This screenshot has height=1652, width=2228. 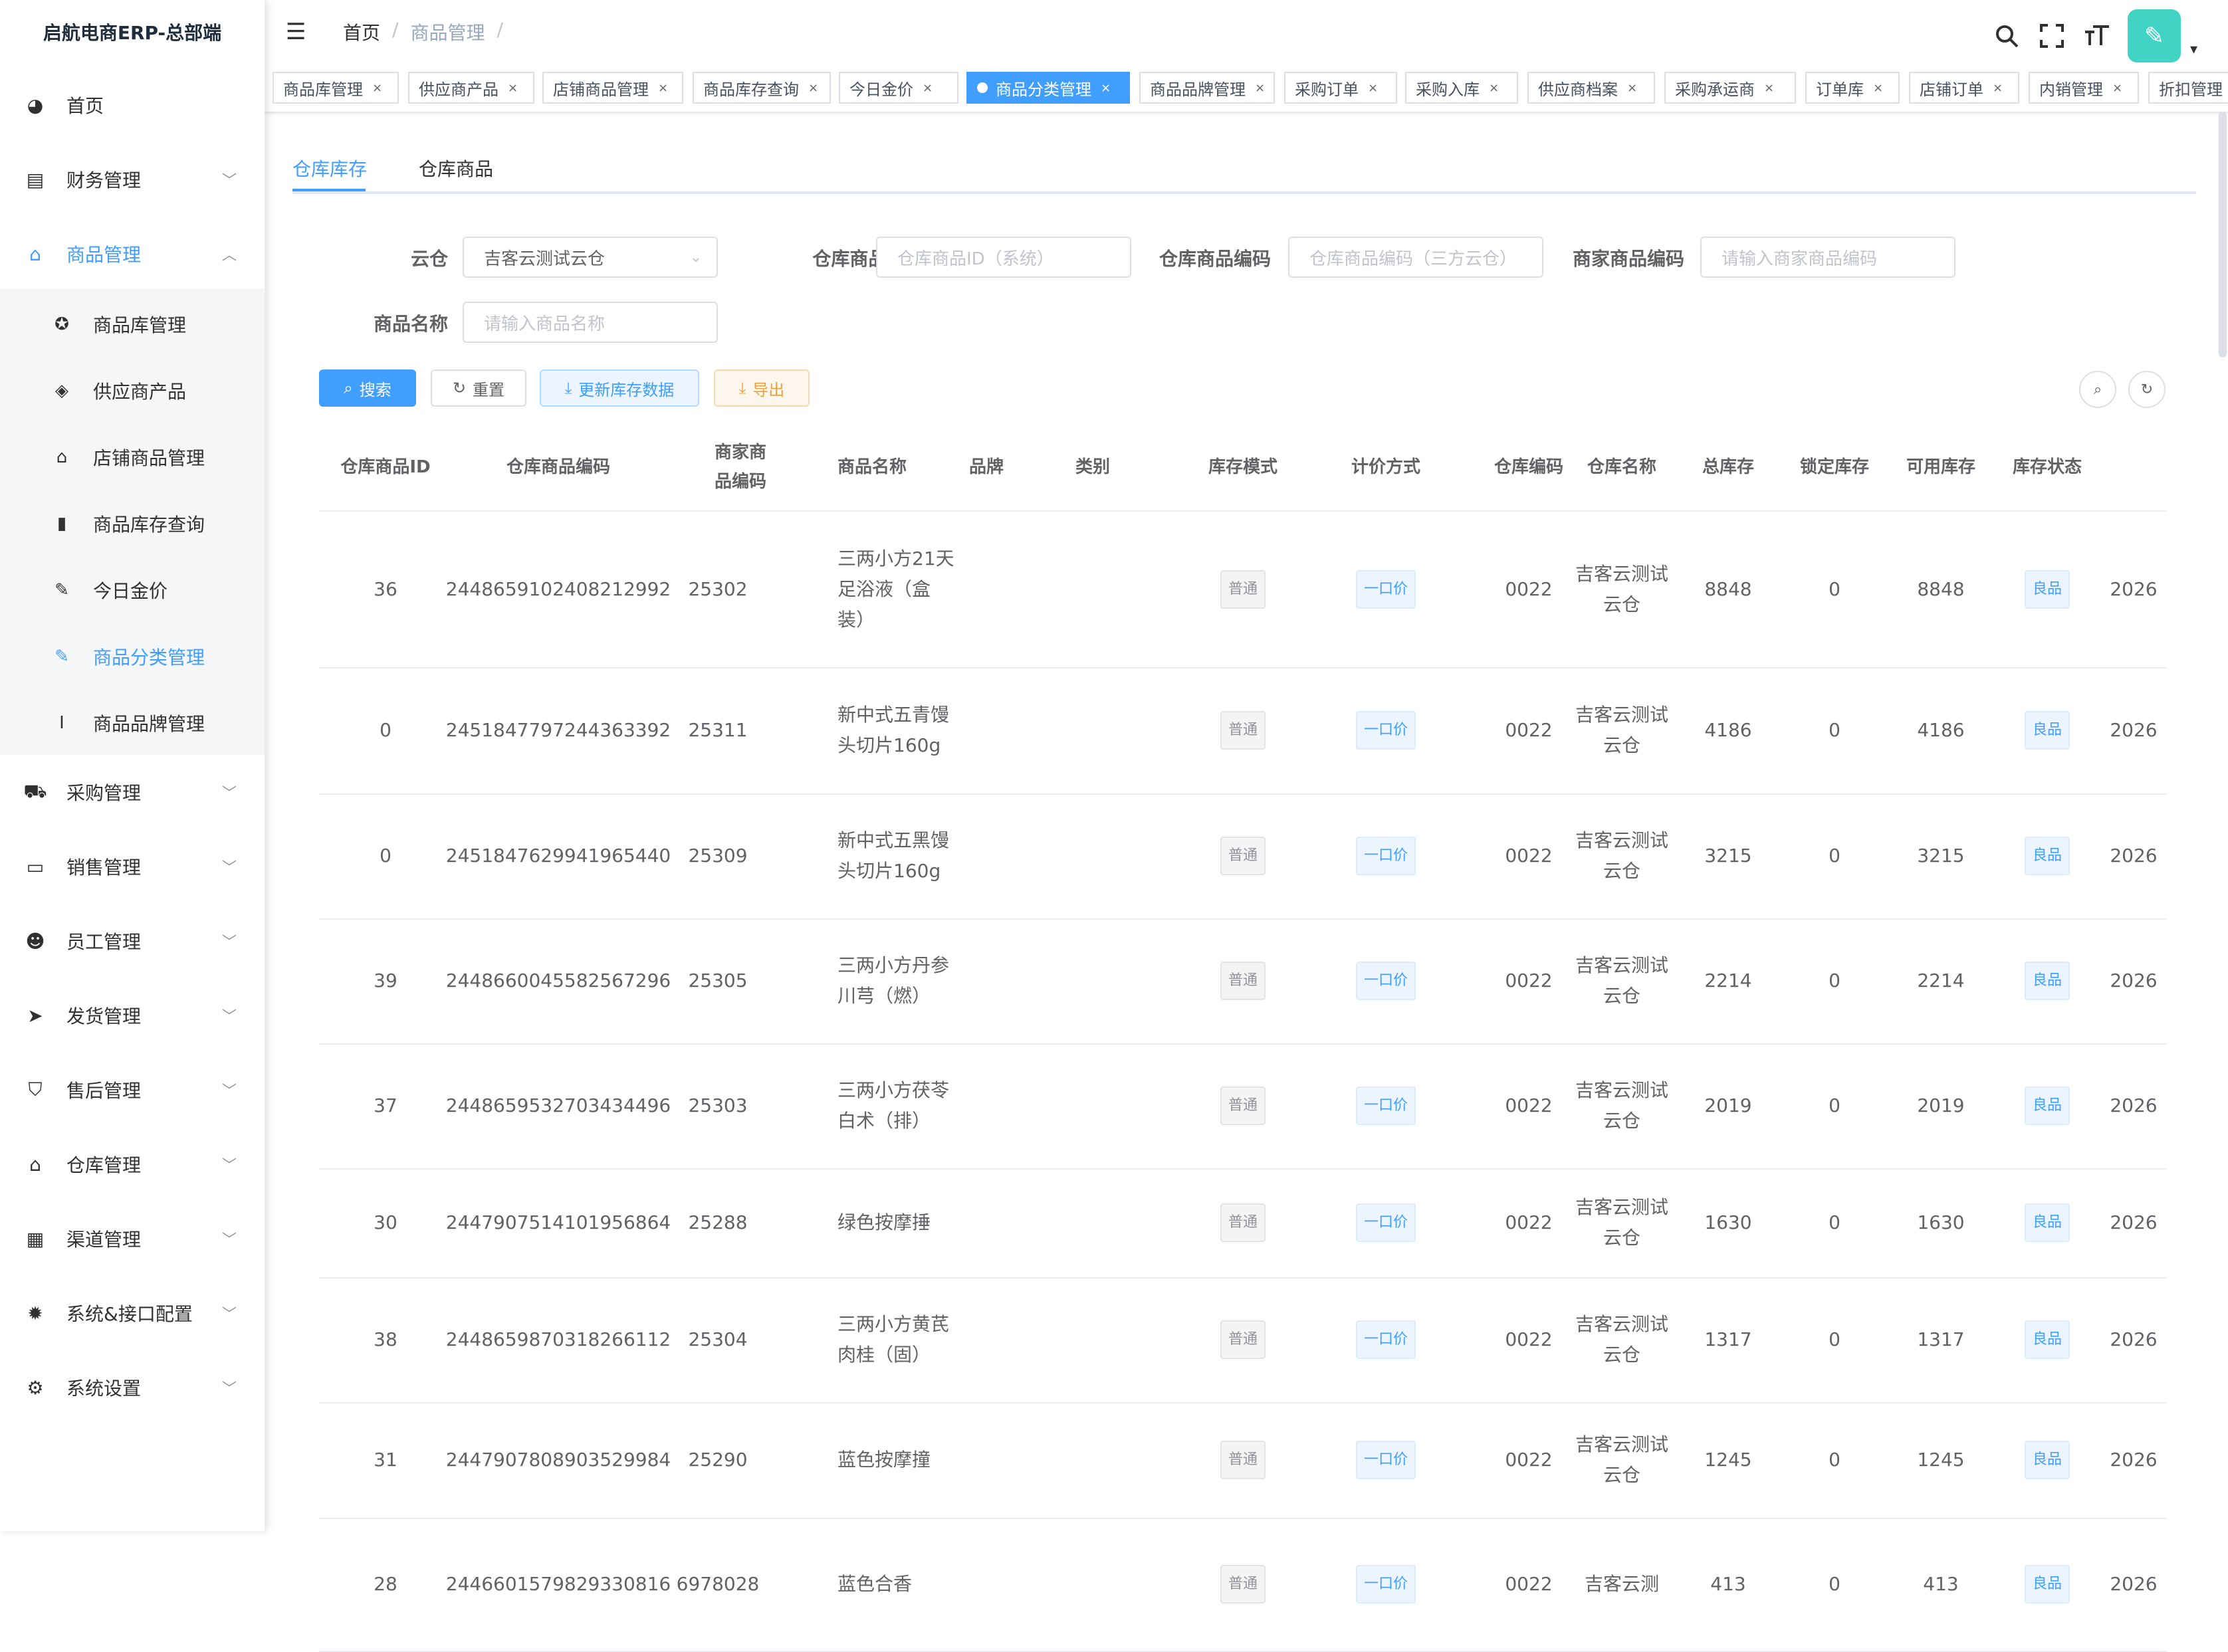 I want to click on tab-warehouse-stock: 仓库库存, so click(x=329, y=168).